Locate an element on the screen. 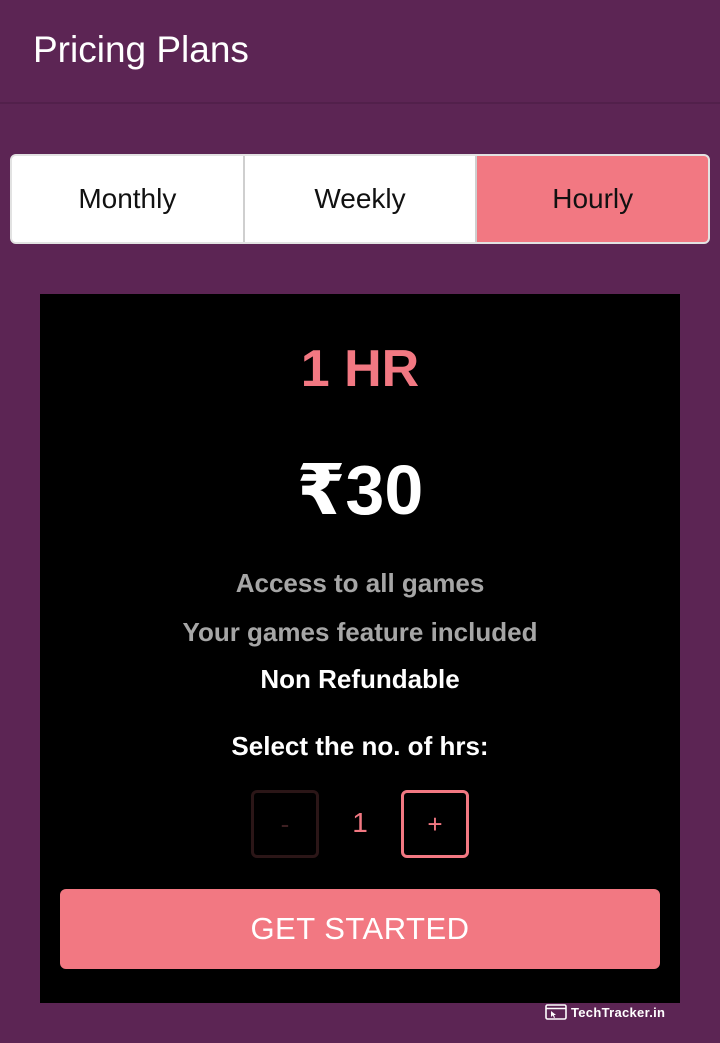 The height and width of the screenshot is (1043, 720). feature-non-refundable: Non Refundable is located at coordinates (360, 679).